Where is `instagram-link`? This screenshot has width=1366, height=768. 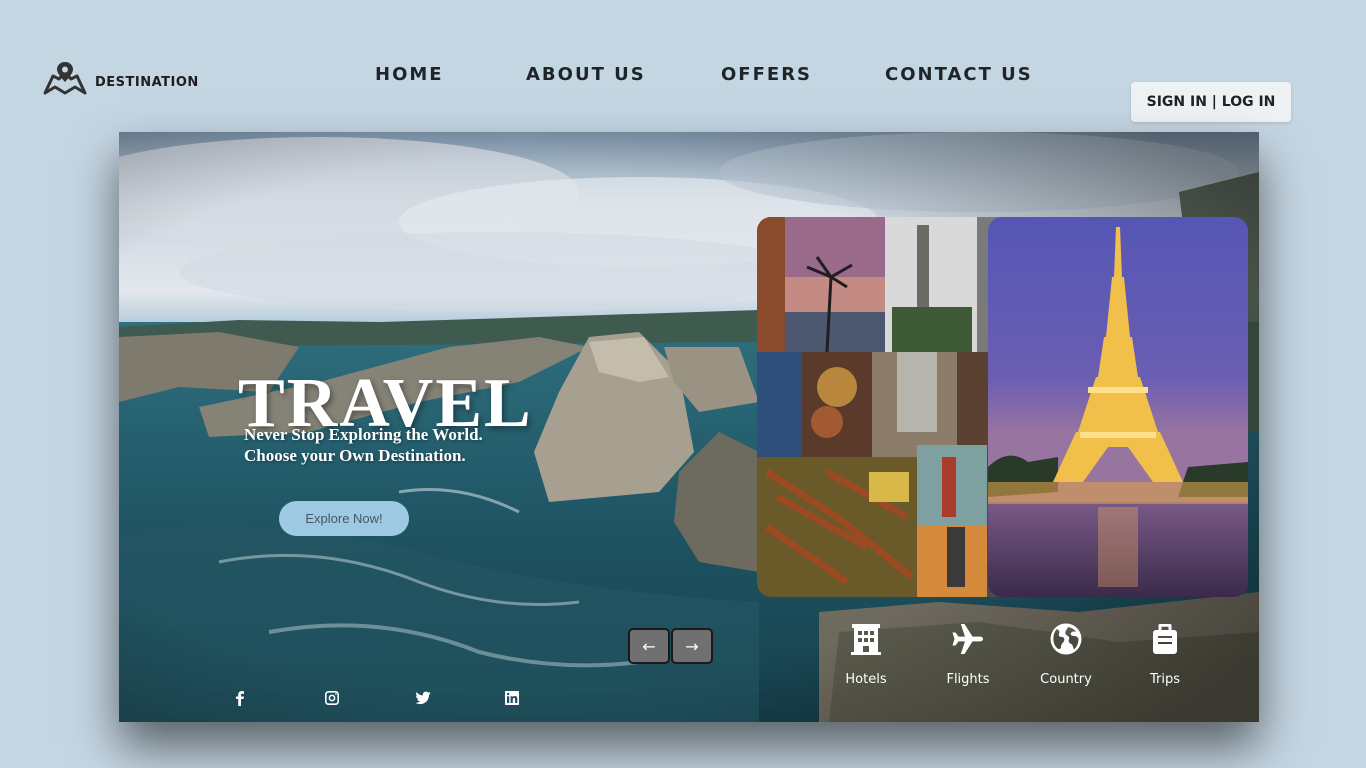
instagram-link is located at coordinates (332, 698).